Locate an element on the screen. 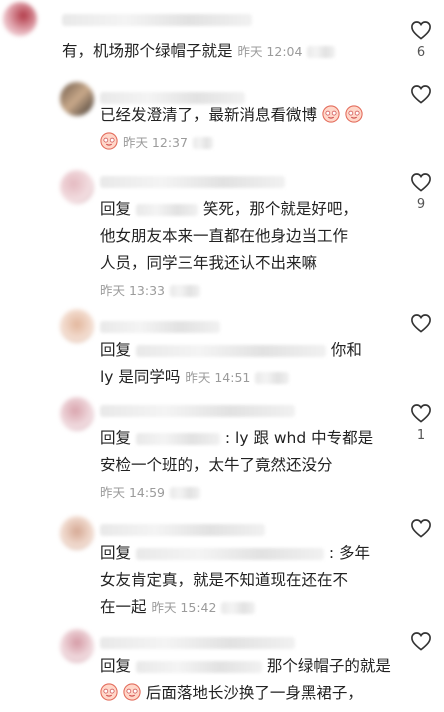 The height and width of the screenshot is (712, 444). like-count: 9 is located at coordinates (421, 204).